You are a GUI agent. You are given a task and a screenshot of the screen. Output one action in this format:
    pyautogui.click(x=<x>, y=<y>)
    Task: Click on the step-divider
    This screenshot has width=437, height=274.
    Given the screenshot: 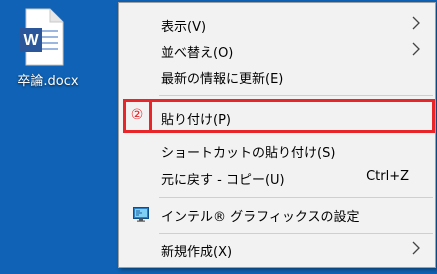 What is the action you would take?
    pyautogui.click(x=150, y=116)
    